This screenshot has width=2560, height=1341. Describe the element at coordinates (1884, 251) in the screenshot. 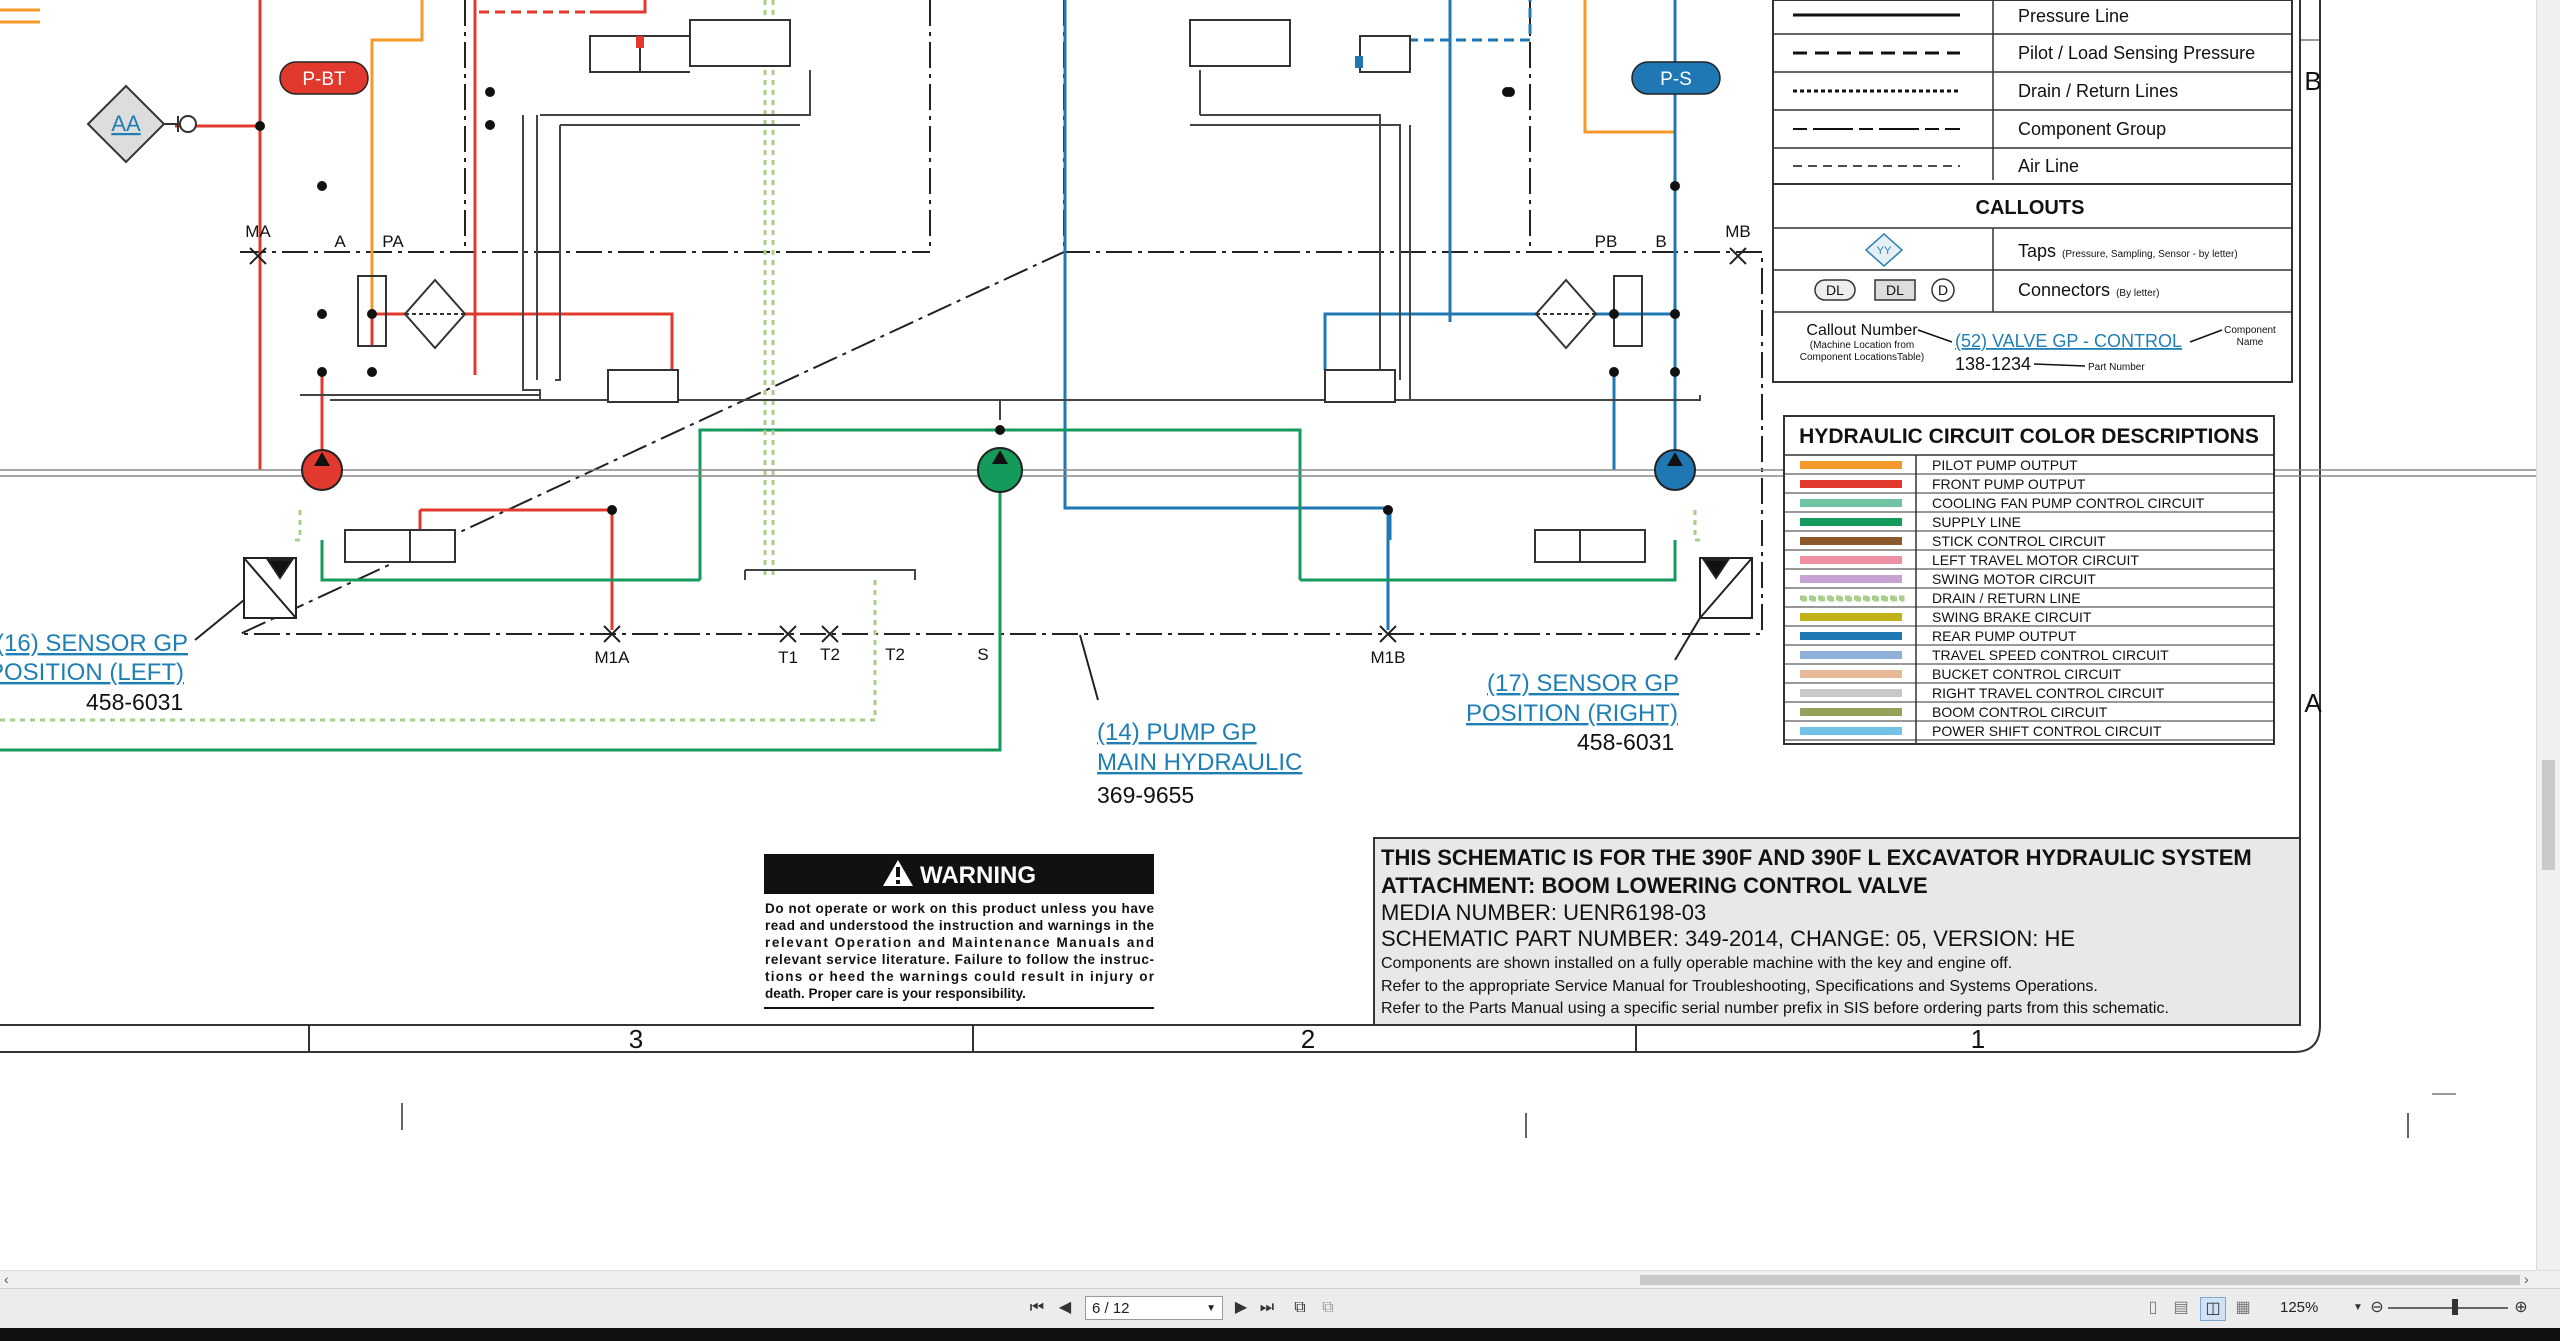

I see `svg-text: YY` at that location.